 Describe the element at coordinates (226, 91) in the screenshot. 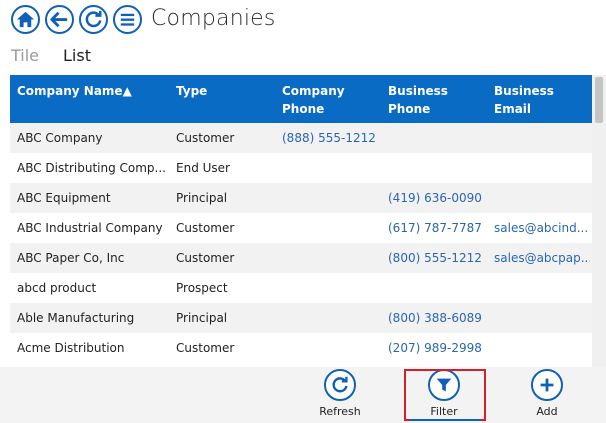

I see `column-header-type: Type` at that location.